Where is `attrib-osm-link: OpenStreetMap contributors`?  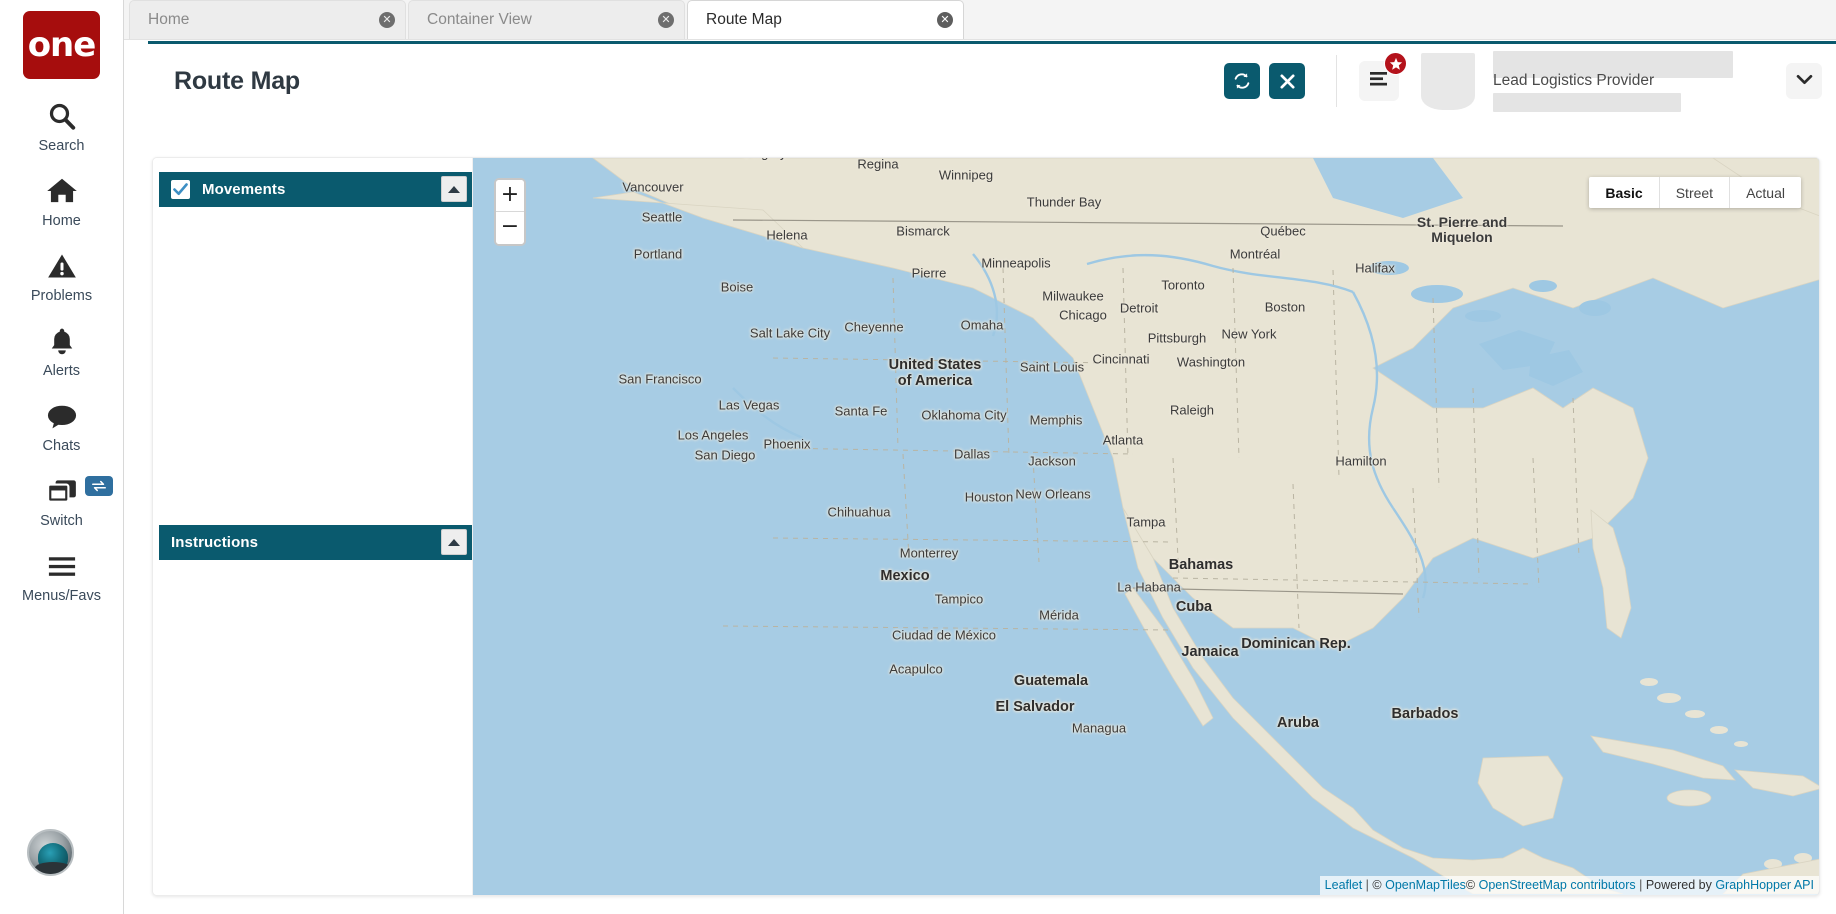 attrib-osm-link: OpenStreetMap contributors is located at coordinates (1557, 885).